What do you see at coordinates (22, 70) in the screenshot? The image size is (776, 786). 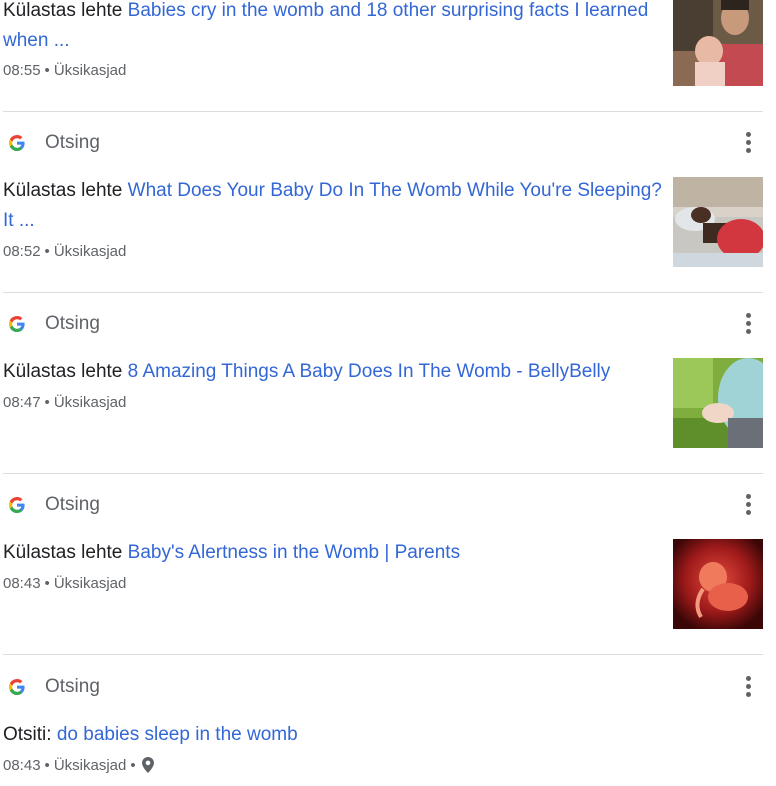 I see `activity-time: 08:55` at bounding box center [22, 70].